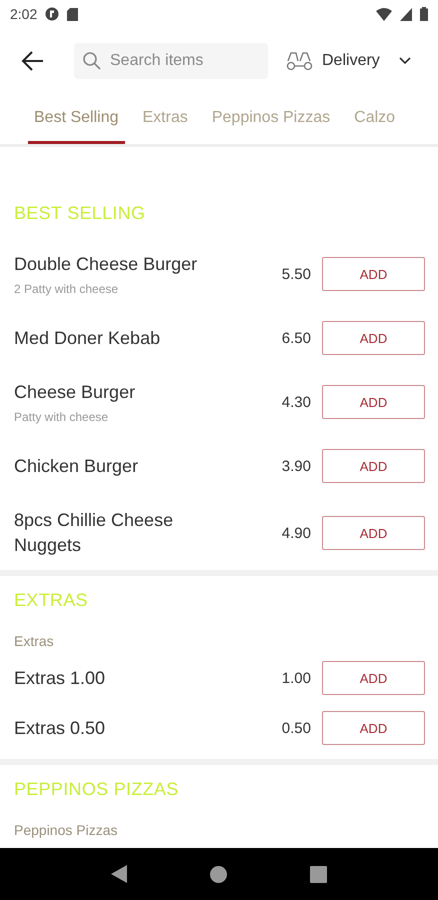  Describe the element at coordinates (424, 14) in the screenshot. I see `battery-icon` at that location.